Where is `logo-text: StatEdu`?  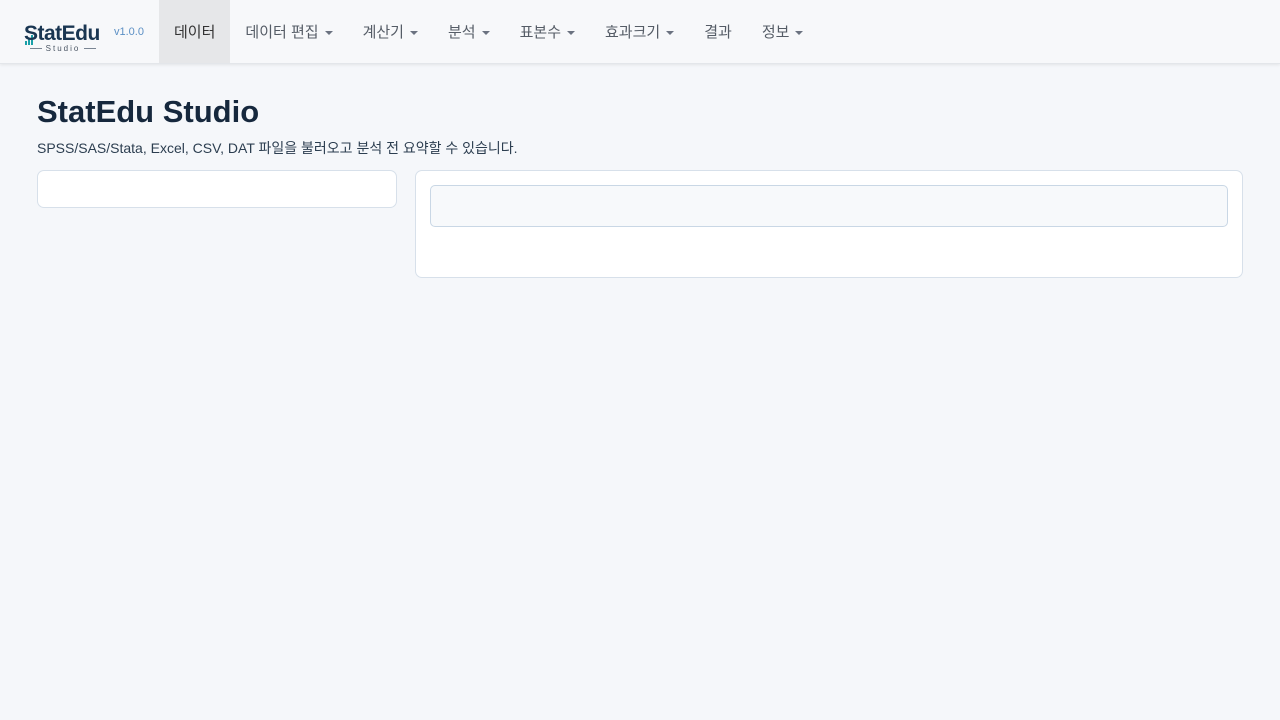
logo-text: StatEdu is located at coordinates (62, 33).